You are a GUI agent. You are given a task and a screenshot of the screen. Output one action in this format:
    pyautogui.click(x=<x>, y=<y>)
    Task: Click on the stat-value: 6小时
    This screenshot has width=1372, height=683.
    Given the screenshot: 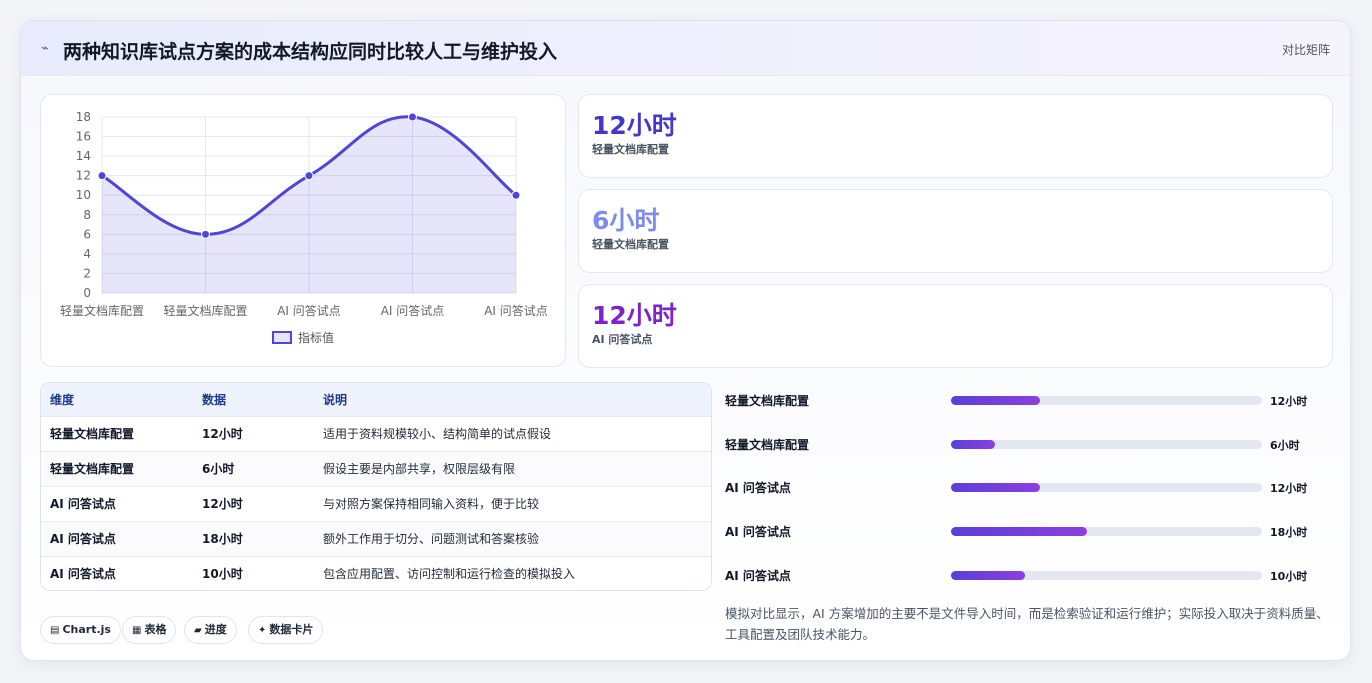 What is the action you would take?
    pyautogui.click(x=626, y=220)
    